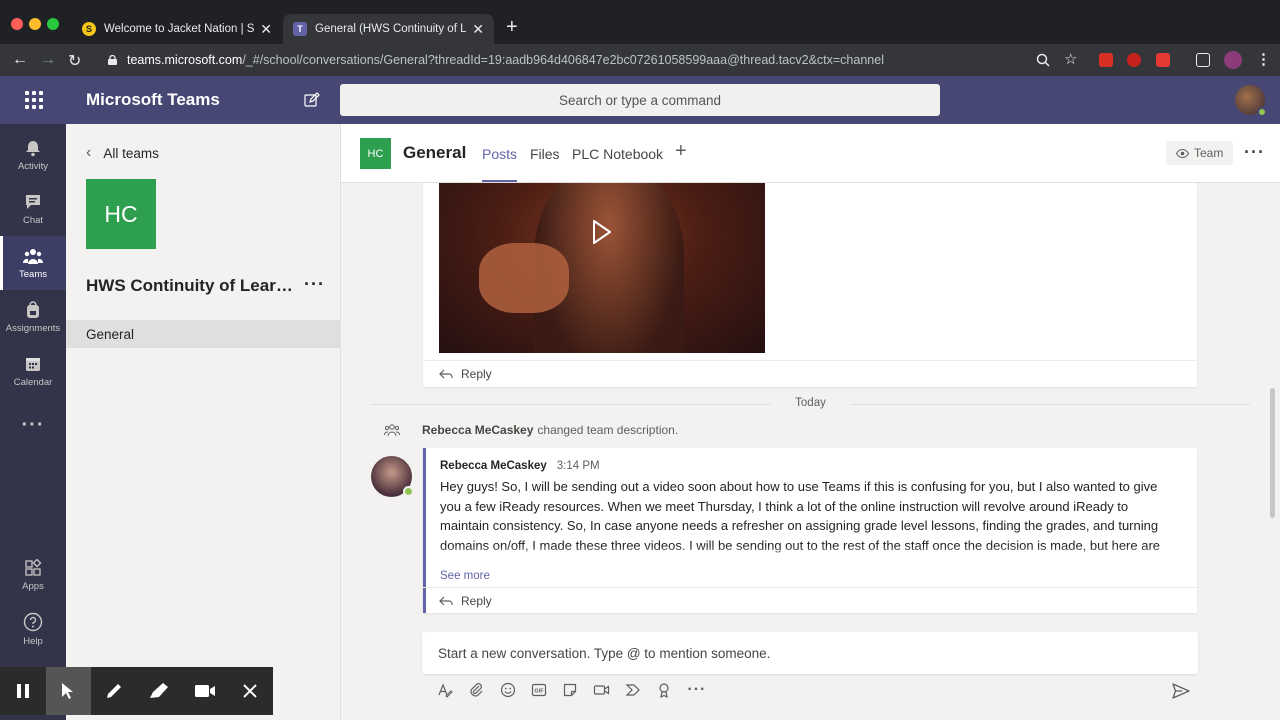 The image size is (1280, 720). I want to click on channel-team-initials: HC, so click(375, 153).